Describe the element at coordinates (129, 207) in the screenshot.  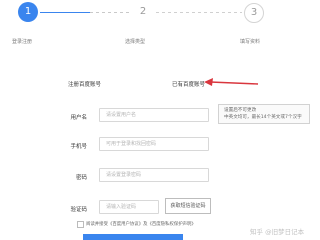
I see `code-input: 请输入验证码` at that location.